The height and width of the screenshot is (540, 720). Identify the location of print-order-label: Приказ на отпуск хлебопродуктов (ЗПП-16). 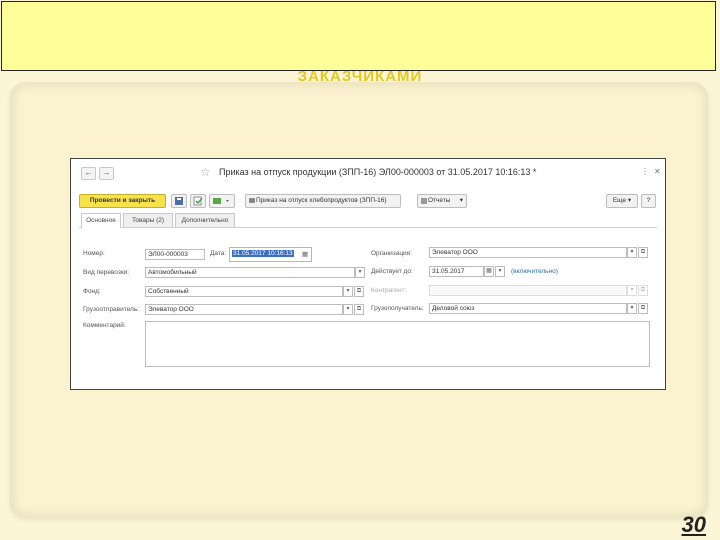
(321, 200).